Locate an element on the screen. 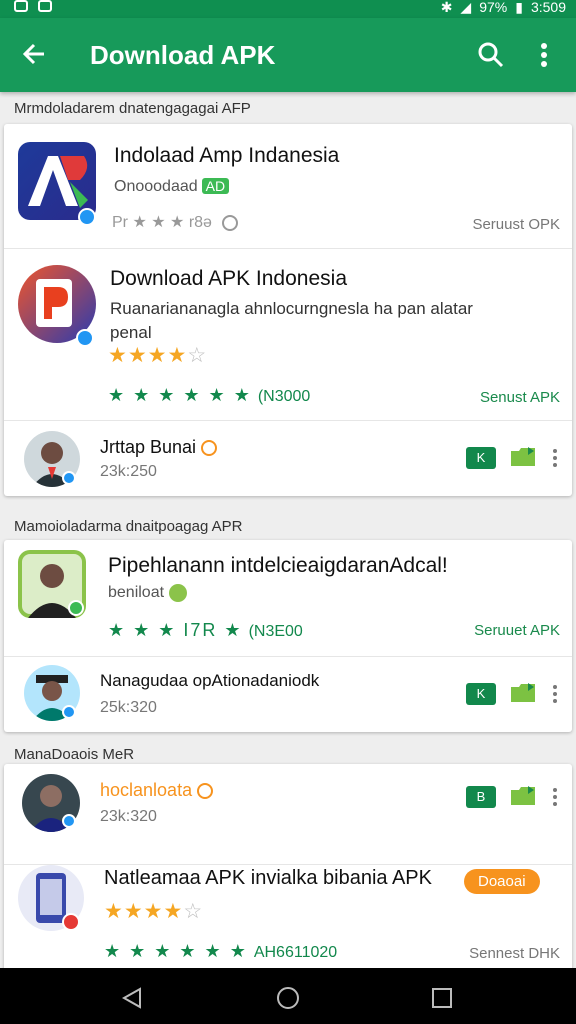  source-label: Senust APK is located at coordinates (519, 397).